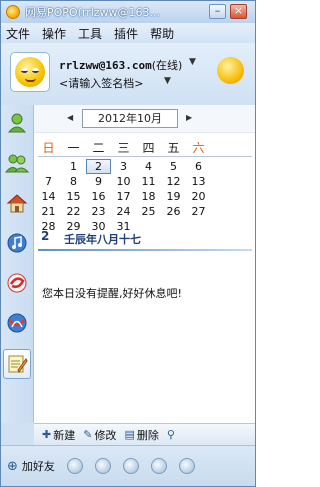 Image resolution: width=320 pixels, height=487 pixels. What do you see at coordinates (198, 166) in the screenshot?
I see `calendar-day: 6` at bounding box center [198, 166].